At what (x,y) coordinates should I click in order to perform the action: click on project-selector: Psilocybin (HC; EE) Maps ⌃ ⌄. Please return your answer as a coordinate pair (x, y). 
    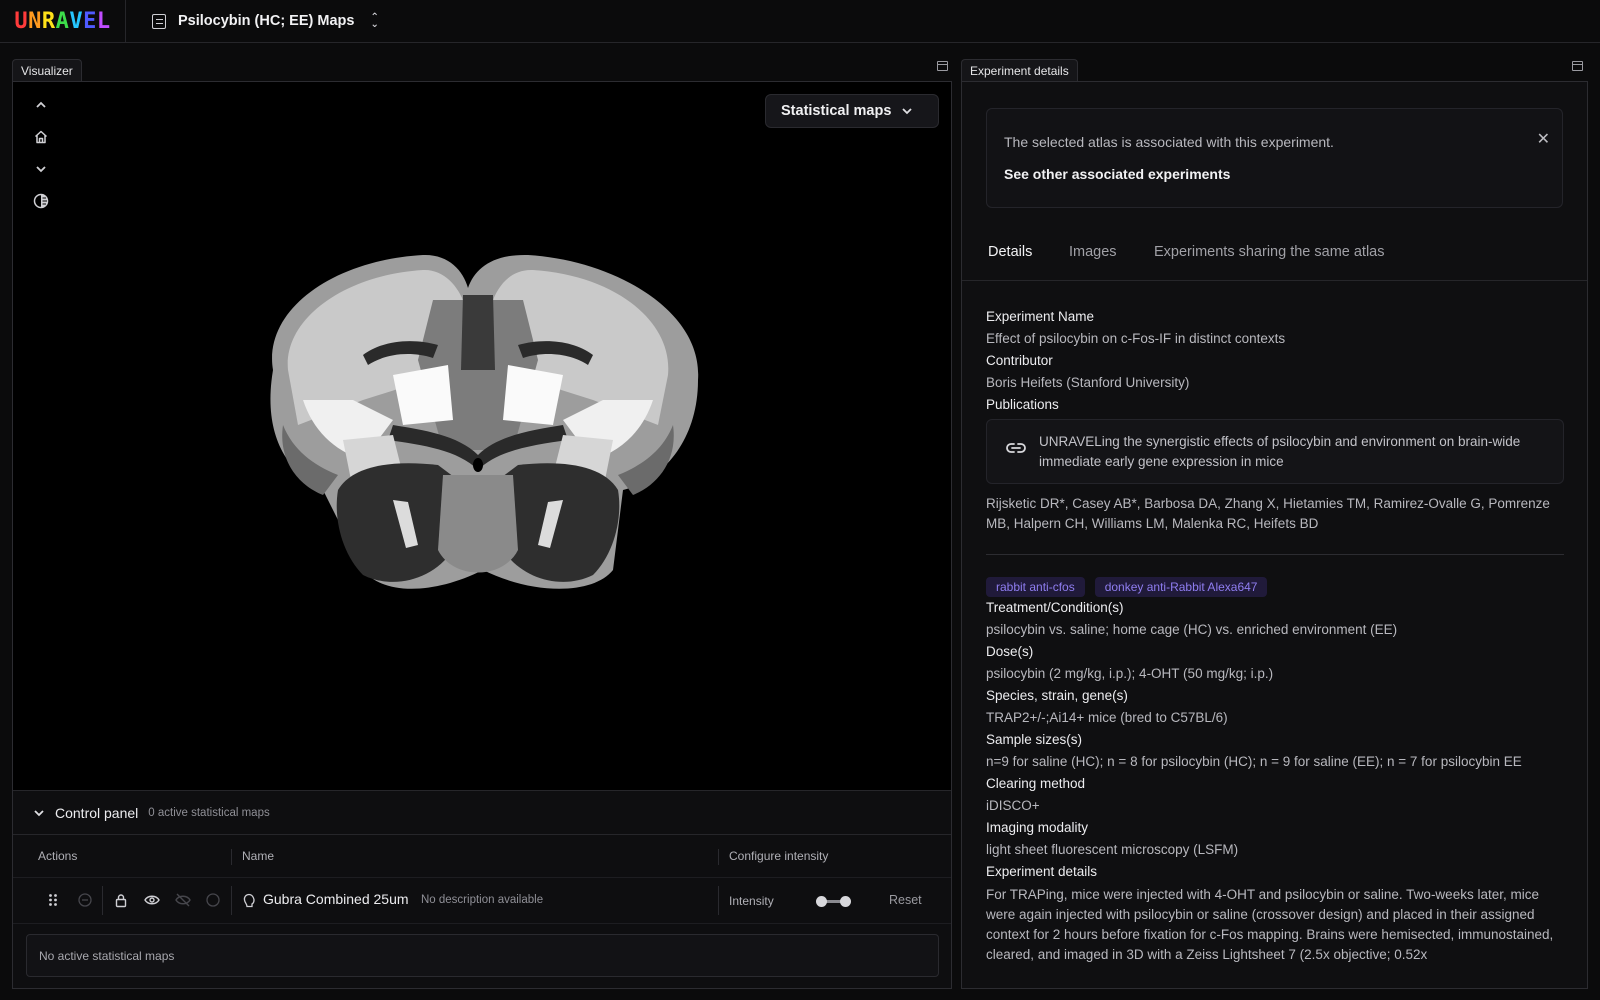
    Looking at the image, I should click on (265, 21).